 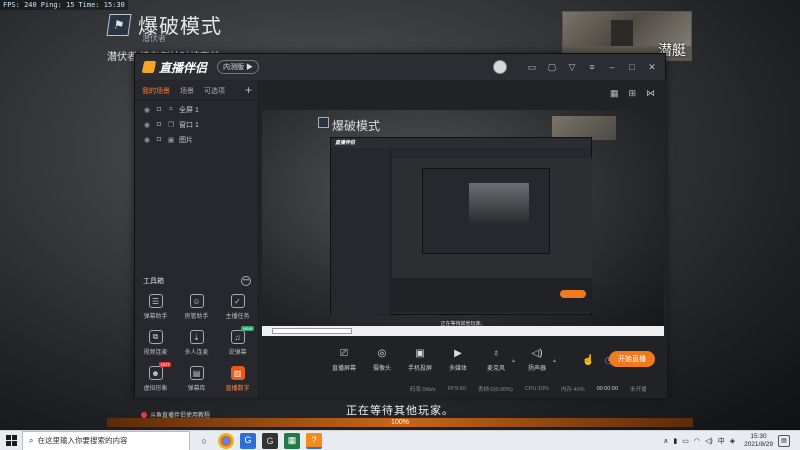 I want to click on share-icon: ⋈, so click(x=650, y=93).